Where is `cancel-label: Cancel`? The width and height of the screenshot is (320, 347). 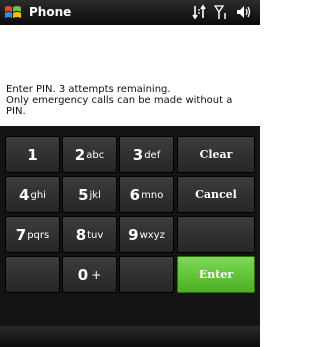 cancel-label: Cancel is located at coordinates (216, 194).